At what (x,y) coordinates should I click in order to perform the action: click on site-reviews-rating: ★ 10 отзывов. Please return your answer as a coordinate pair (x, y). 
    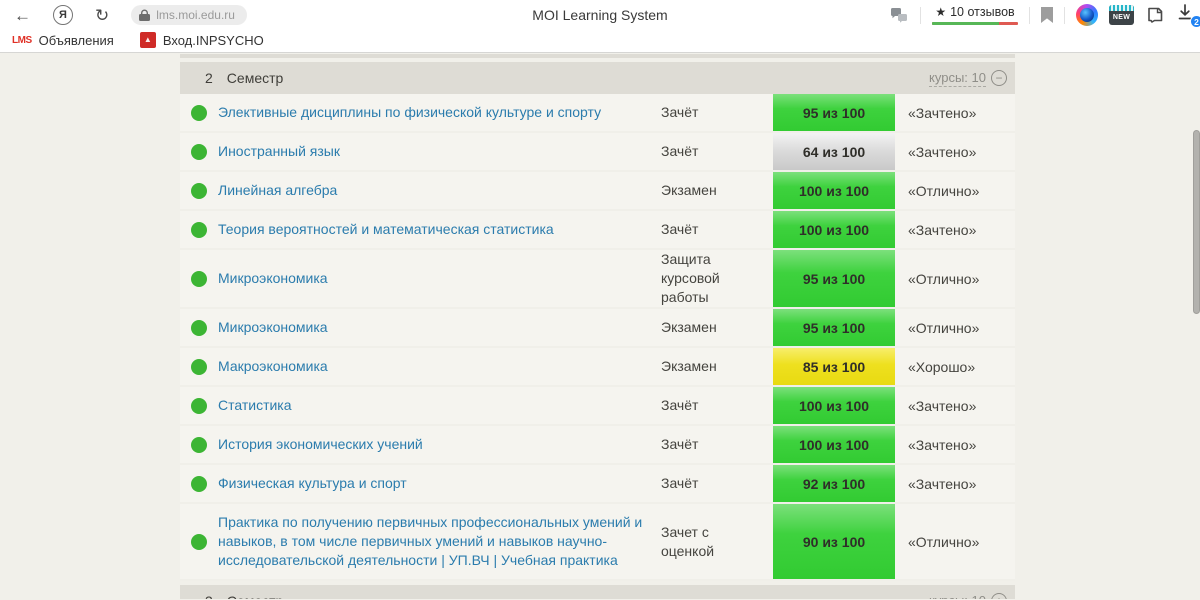
    Looking at the image, I should click on (975, 15).